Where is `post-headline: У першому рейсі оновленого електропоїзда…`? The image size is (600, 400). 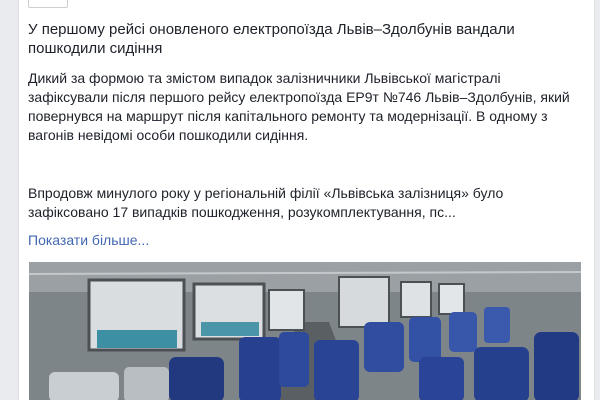
post-headline: У першому рейсі оновленого електропоїзда… is located at coordinates (271, 39).